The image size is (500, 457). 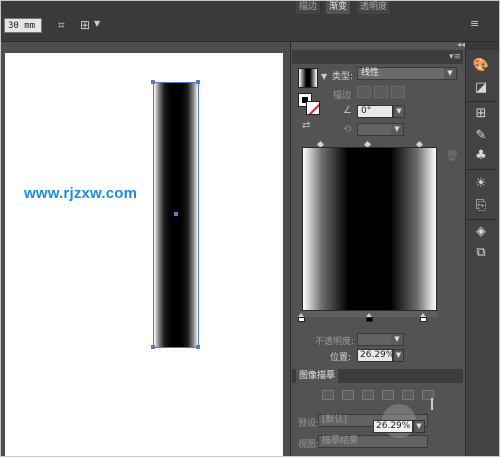 What do you see at coordinates (481, 88) in the screenshot?
I see `brush-icon: ◪` at bounding box center [481, 88].